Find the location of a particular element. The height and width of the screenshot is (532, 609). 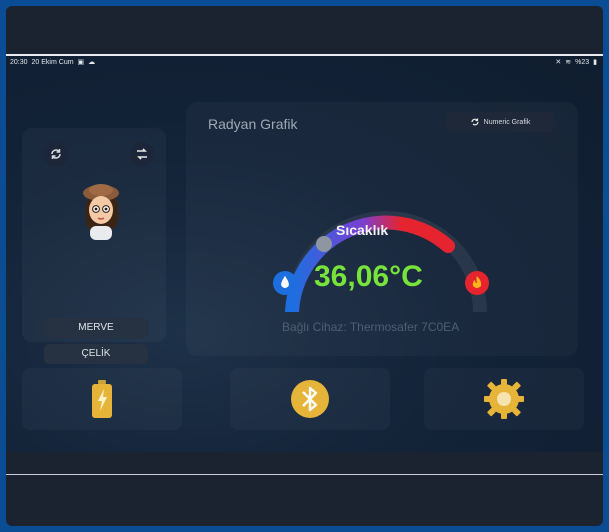

mute-icon: ✕ is located at coordinates (558, 62).